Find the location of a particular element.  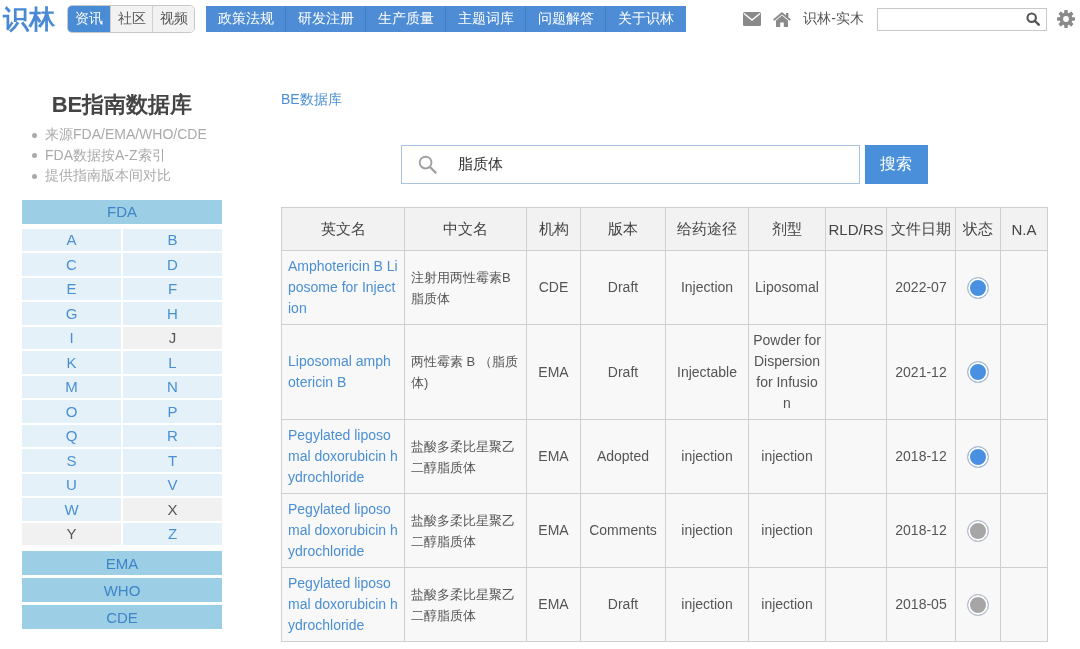

home-icon is located at coordinates (782, 19).